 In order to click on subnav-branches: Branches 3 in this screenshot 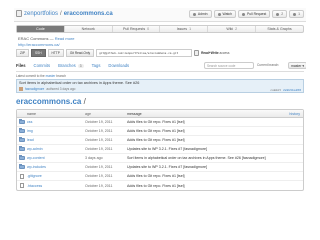, I will do `click(71, 65)`.